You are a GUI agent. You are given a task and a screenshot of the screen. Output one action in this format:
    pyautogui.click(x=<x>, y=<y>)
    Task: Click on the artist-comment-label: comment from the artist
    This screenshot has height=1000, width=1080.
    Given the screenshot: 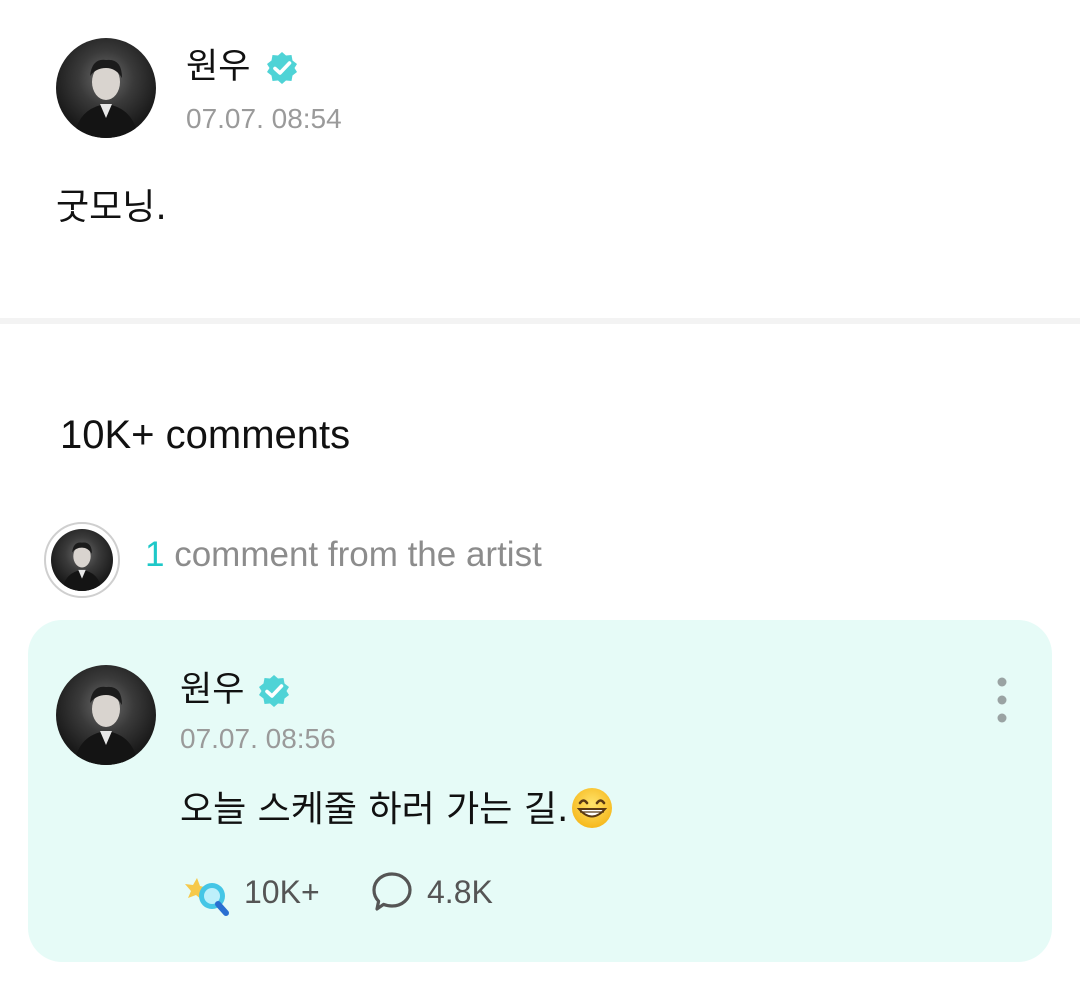 What is the action you would take?
    pyautogui.click(x=358, y=554)
    